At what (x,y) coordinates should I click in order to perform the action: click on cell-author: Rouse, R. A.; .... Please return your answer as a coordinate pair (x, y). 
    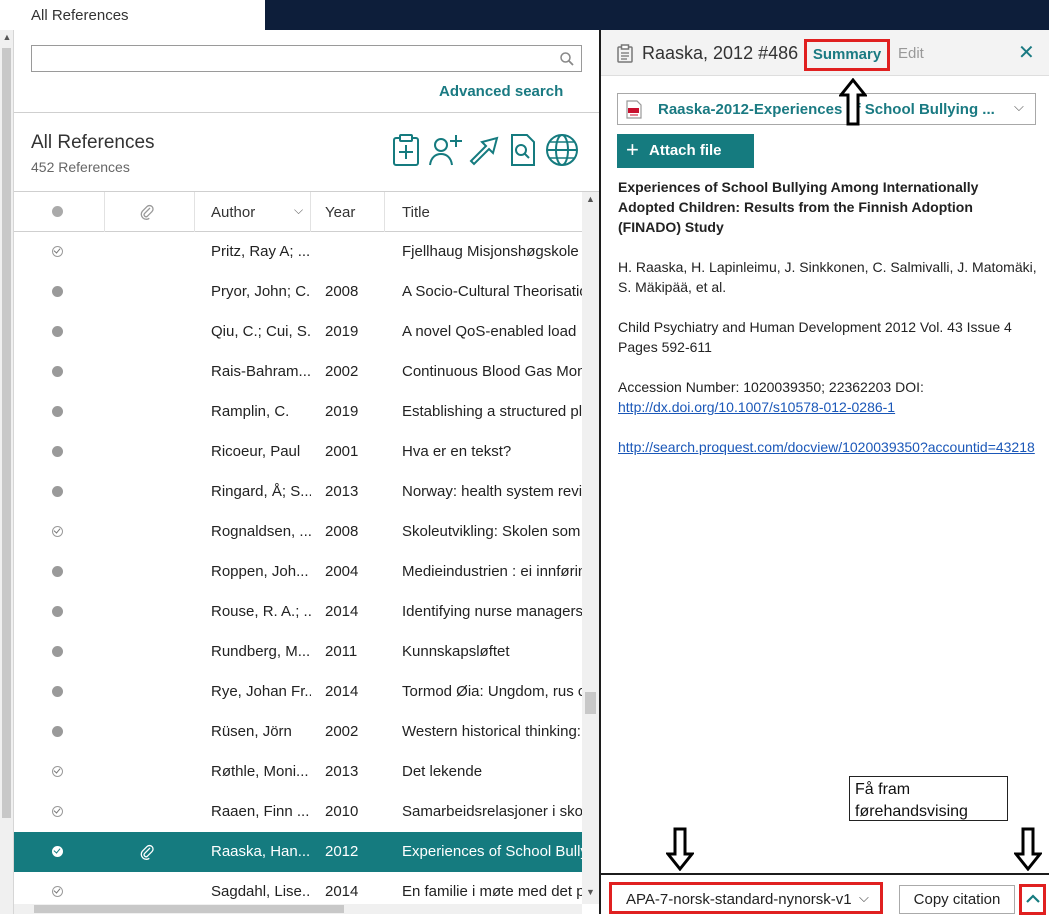
    Looking at the image, I should click on (261, 611).